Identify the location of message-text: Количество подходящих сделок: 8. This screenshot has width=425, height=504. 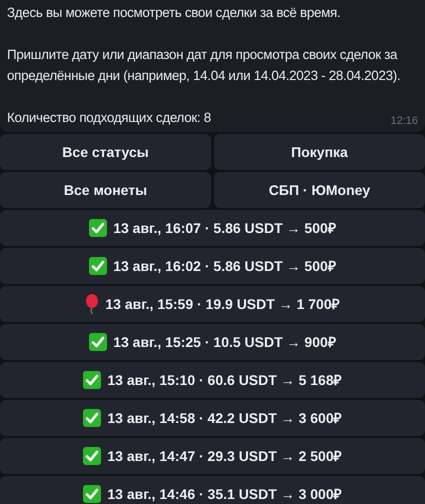
(109, 118).